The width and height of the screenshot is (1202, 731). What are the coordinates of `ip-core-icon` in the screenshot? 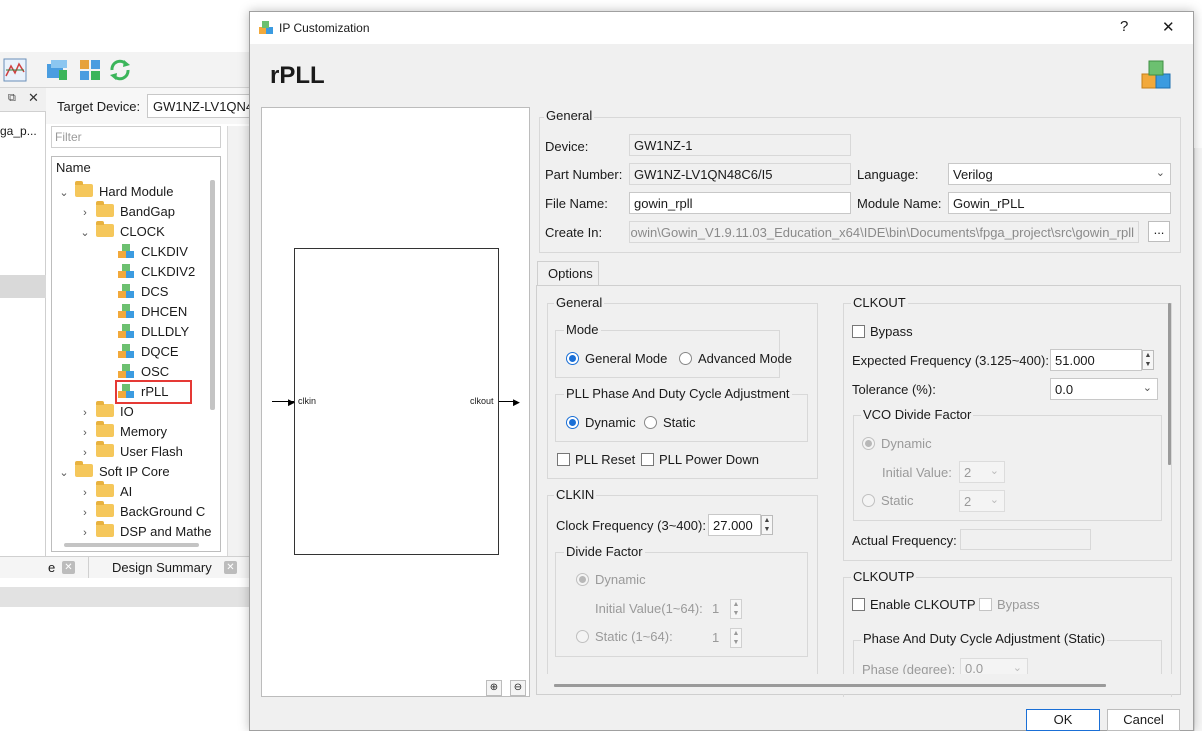 It's located at (57, 70).